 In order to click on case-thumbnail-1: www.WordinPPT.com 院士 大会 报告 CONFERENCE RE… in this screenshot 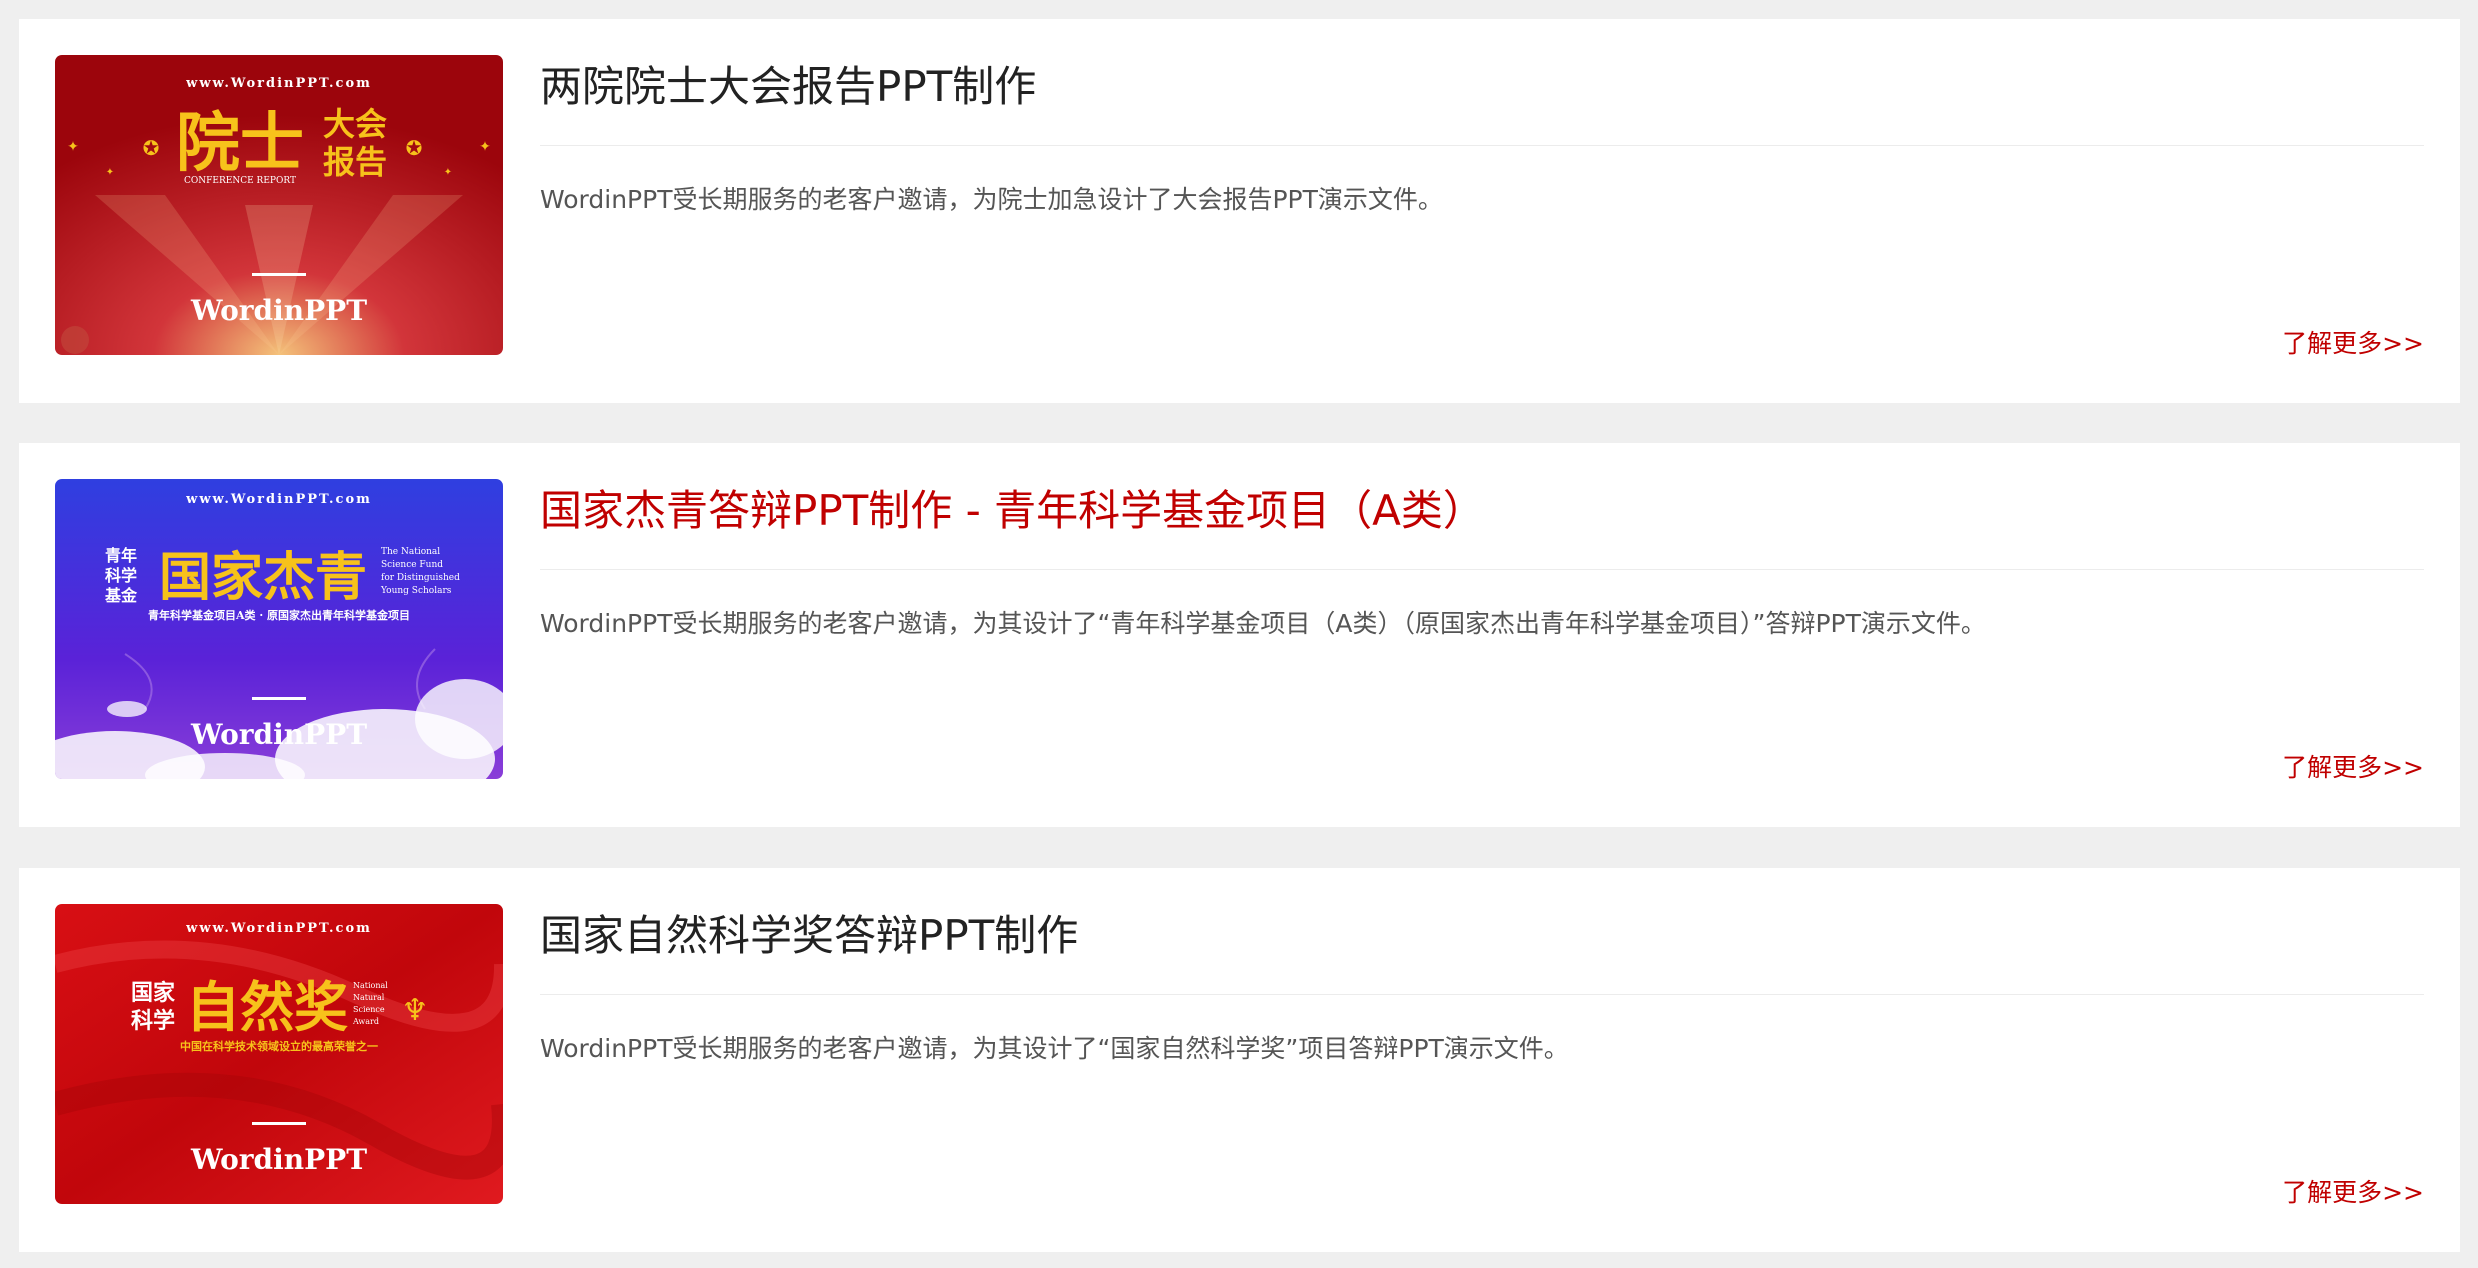, I will do `click(279, 205)`.